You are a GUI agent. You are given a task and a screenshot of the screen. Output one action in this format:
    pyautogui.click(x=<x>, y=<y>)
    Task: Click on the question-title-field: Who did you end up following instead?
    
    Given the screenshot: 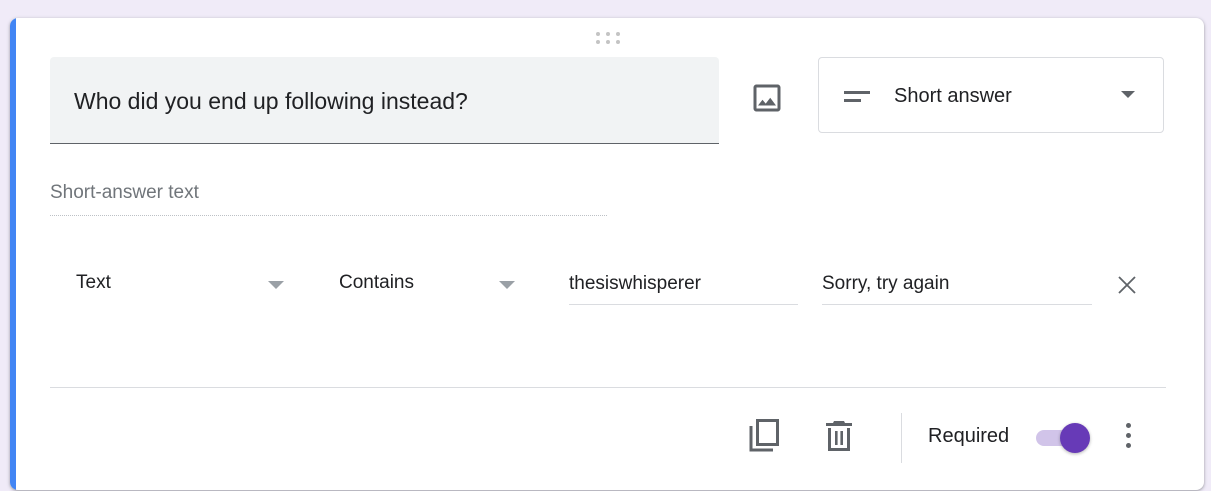 What is the action you would take?
    pyautogui.click(x=384, y=100)
    